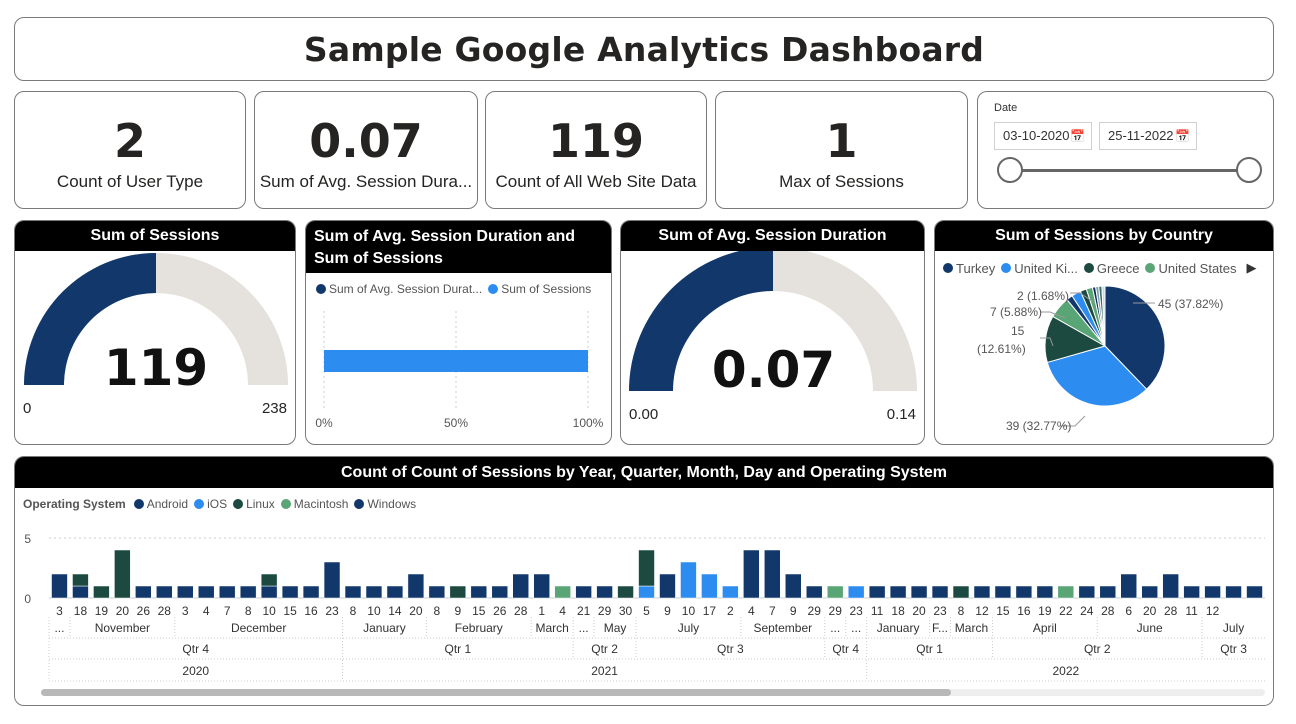  What do you see at coordinates (1197, 268) in the screenshot?
I see `legend-item: United States` at bounding box center [1197, 268].